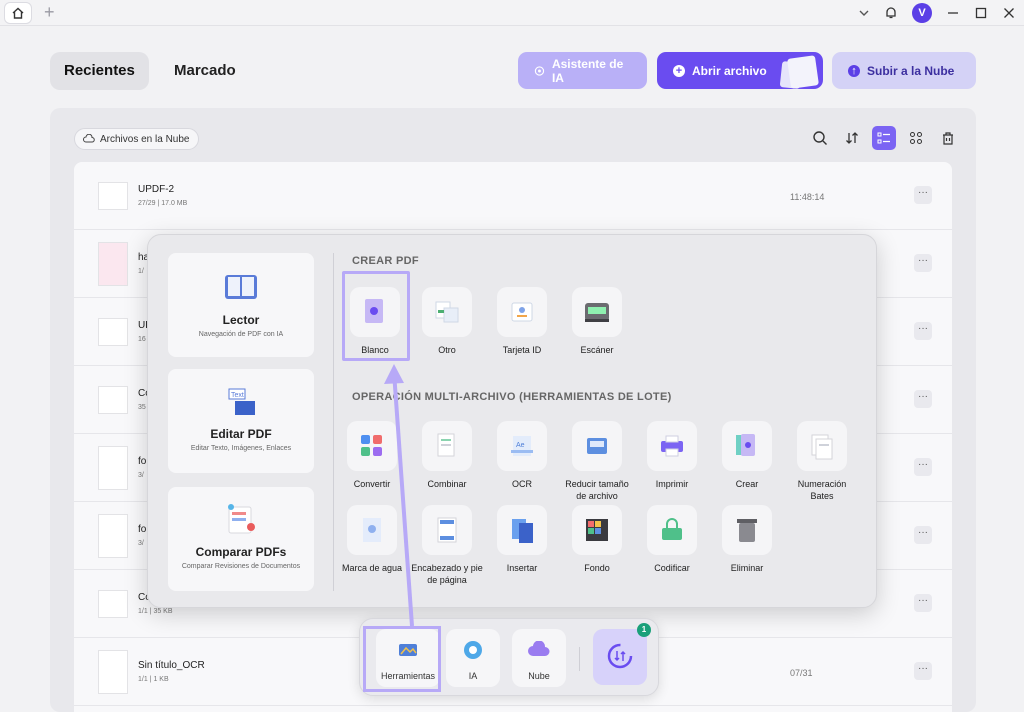  Describe the element at coordinates (99, 71) in the screenshot. I see `tab-recientes: Recientes` at that location.